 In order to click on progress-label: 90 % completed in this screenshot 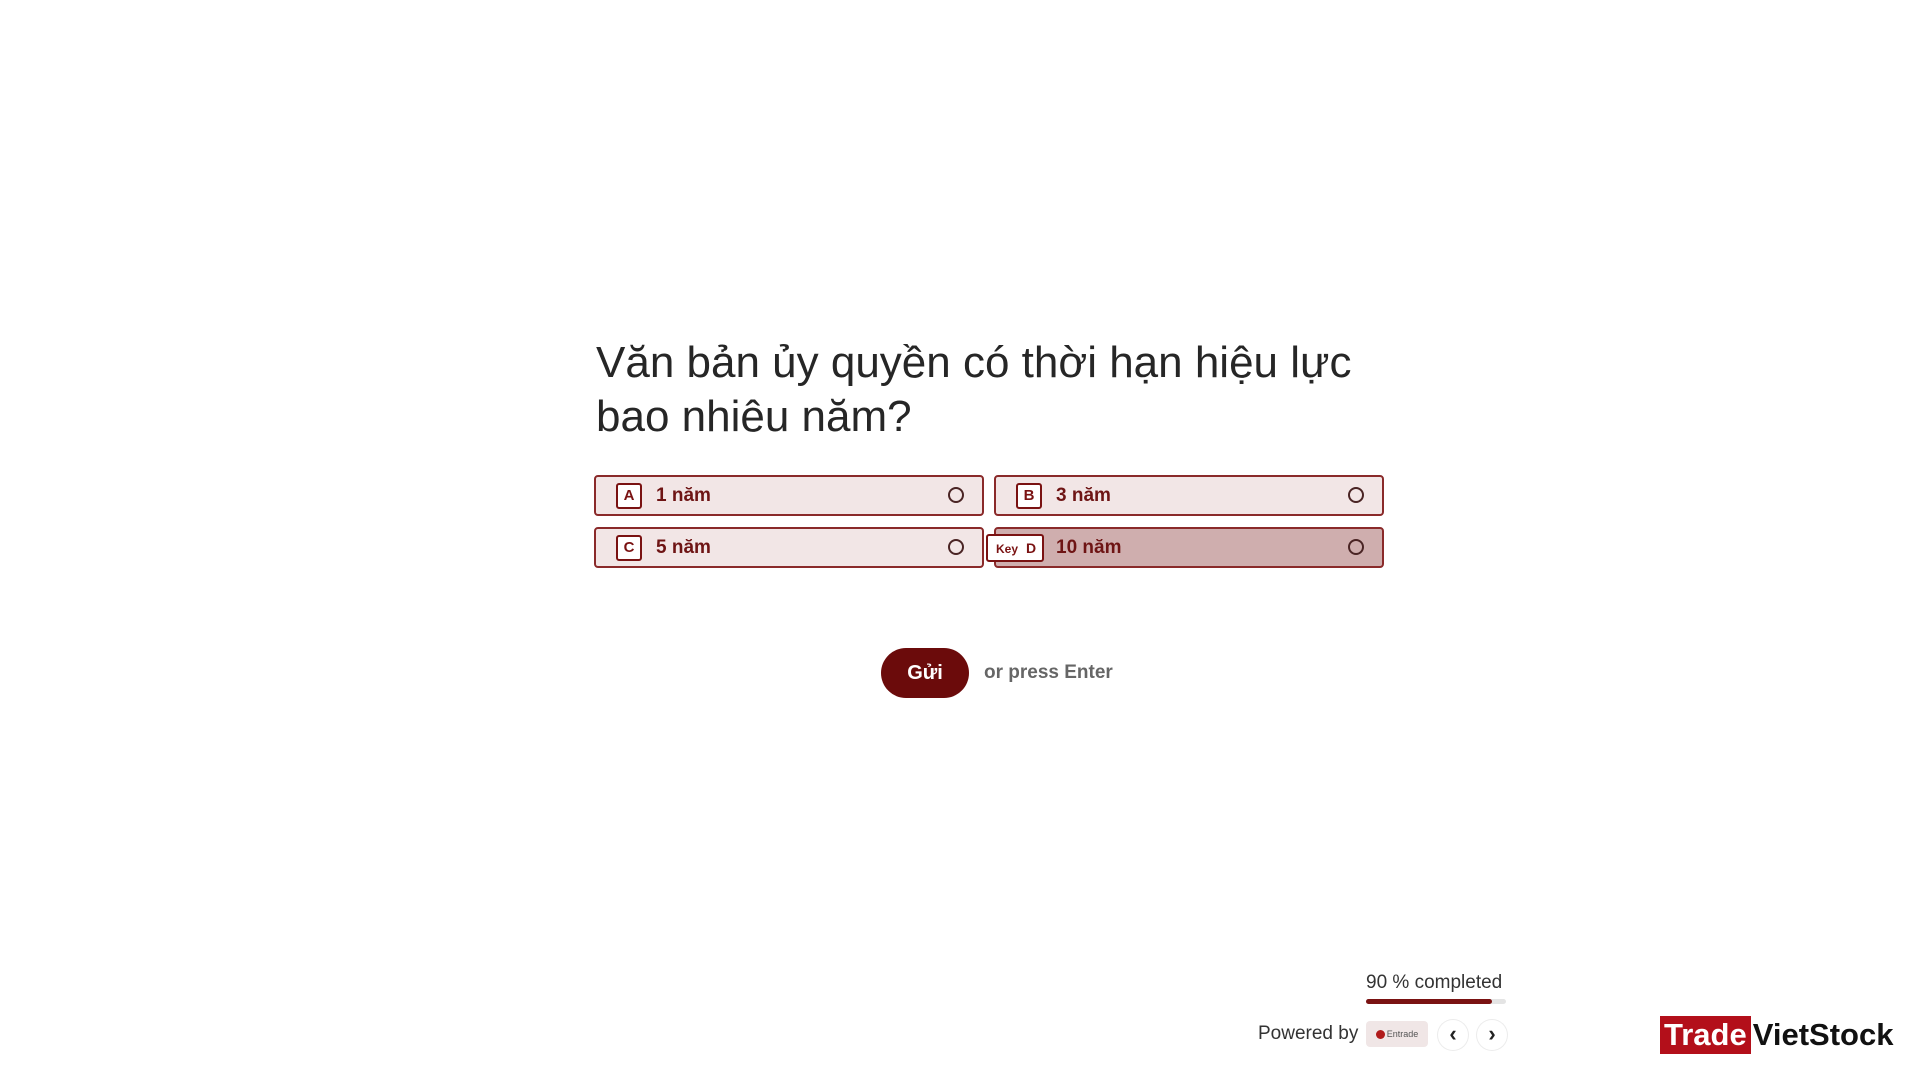, I will do `click(1434, 982)`.